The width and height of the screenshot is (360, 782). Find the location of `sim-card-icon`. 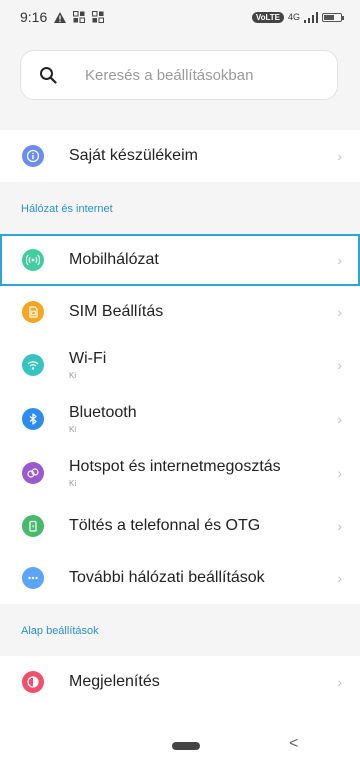

sim-card-icon is located at coordinates (33, 312).